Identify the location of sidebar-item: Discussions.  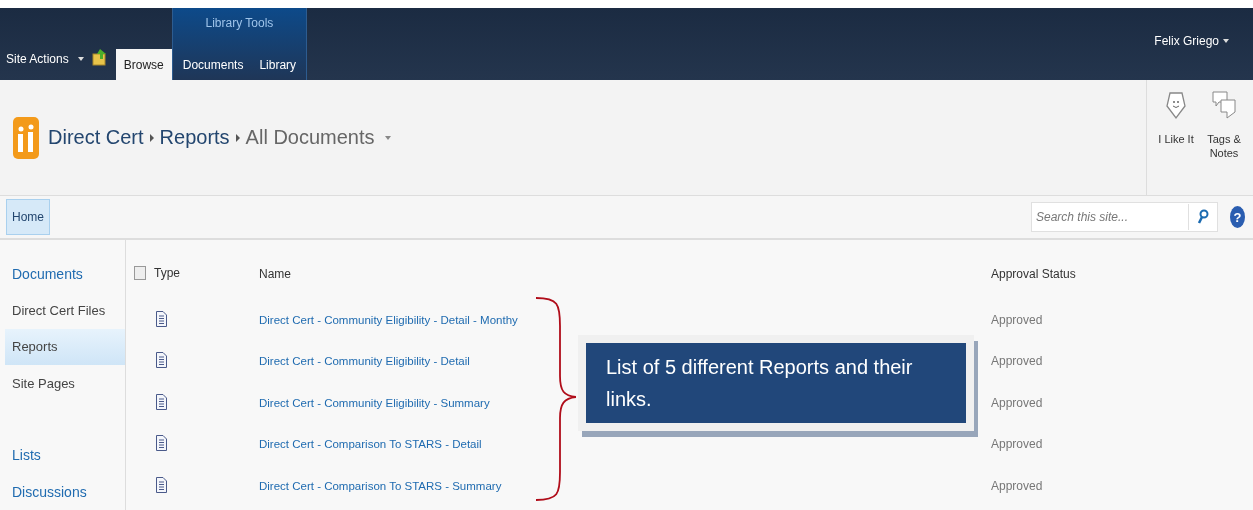
(65, 491).